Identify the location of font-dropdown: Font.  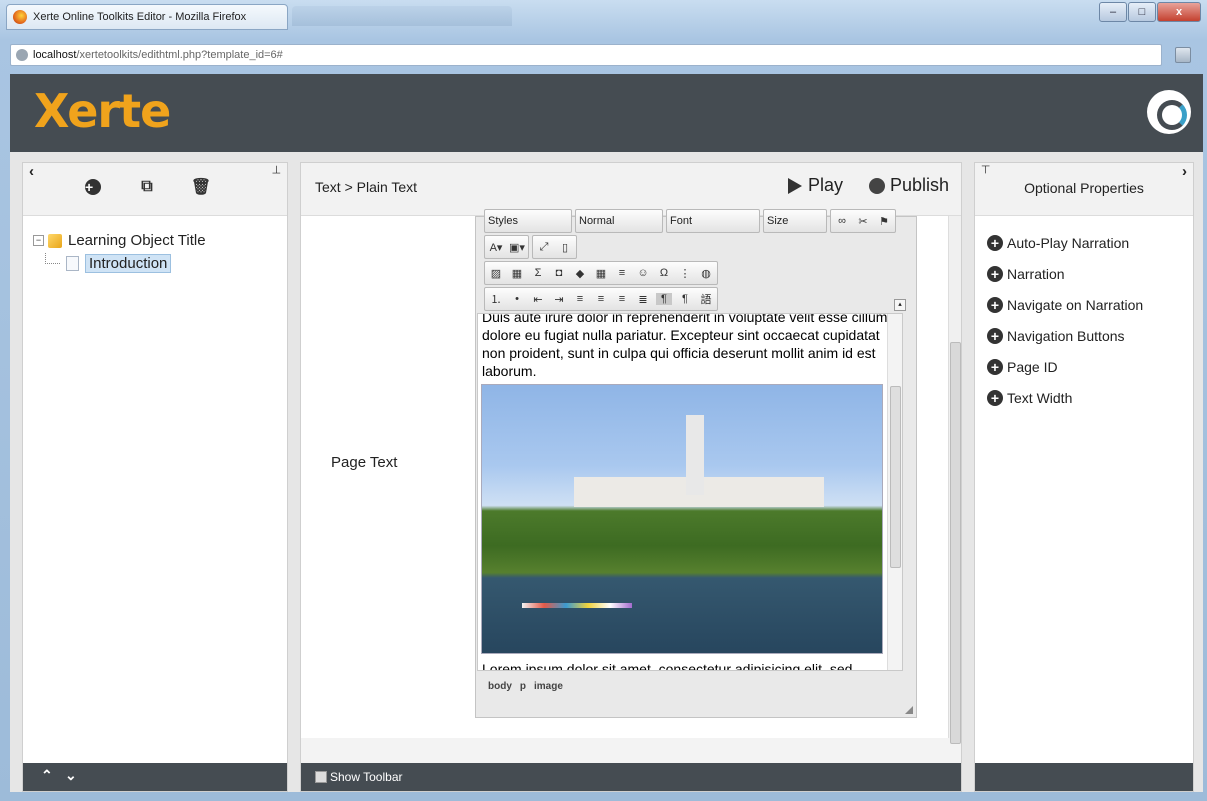
(713, 221).